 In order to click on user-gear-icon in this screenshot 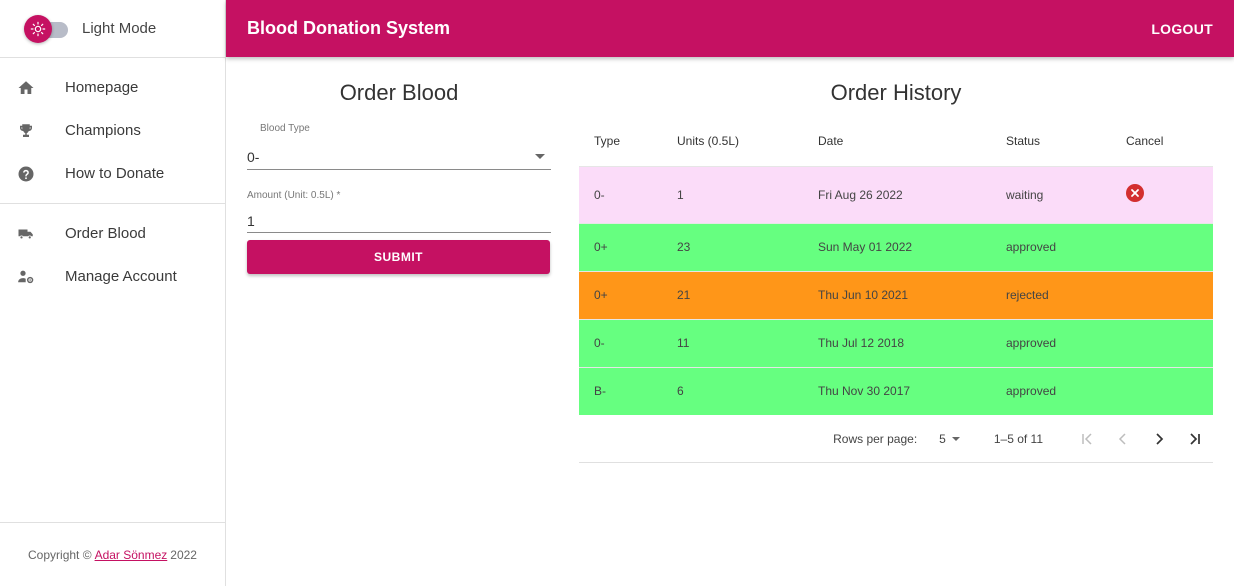, I will do `click(26, 277)`.